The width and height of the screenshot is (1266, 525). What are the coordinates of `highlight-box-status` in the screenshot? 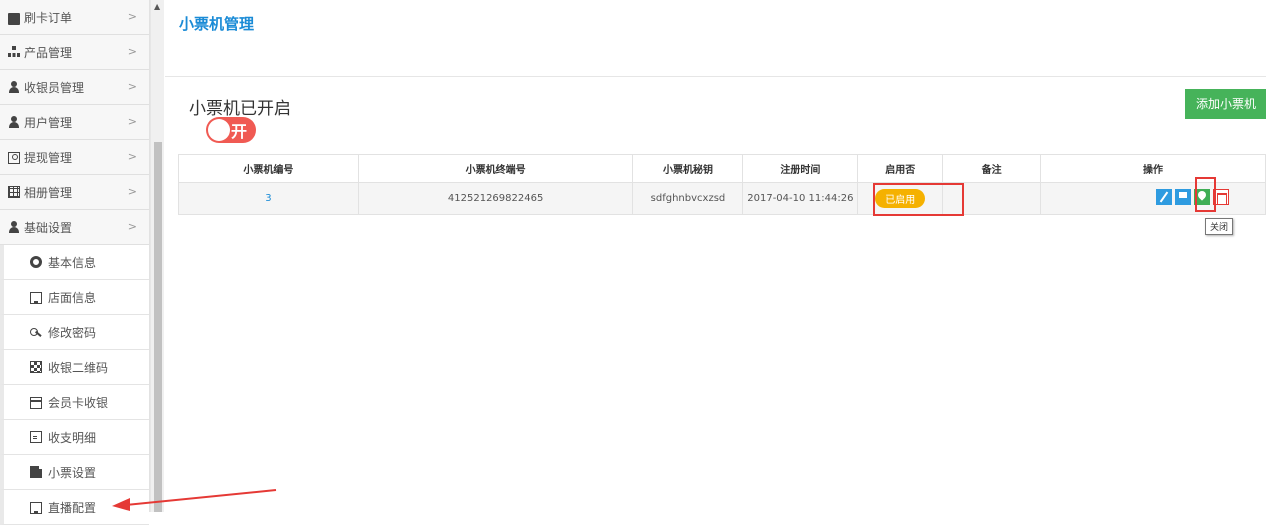 It's located at (918, 199).